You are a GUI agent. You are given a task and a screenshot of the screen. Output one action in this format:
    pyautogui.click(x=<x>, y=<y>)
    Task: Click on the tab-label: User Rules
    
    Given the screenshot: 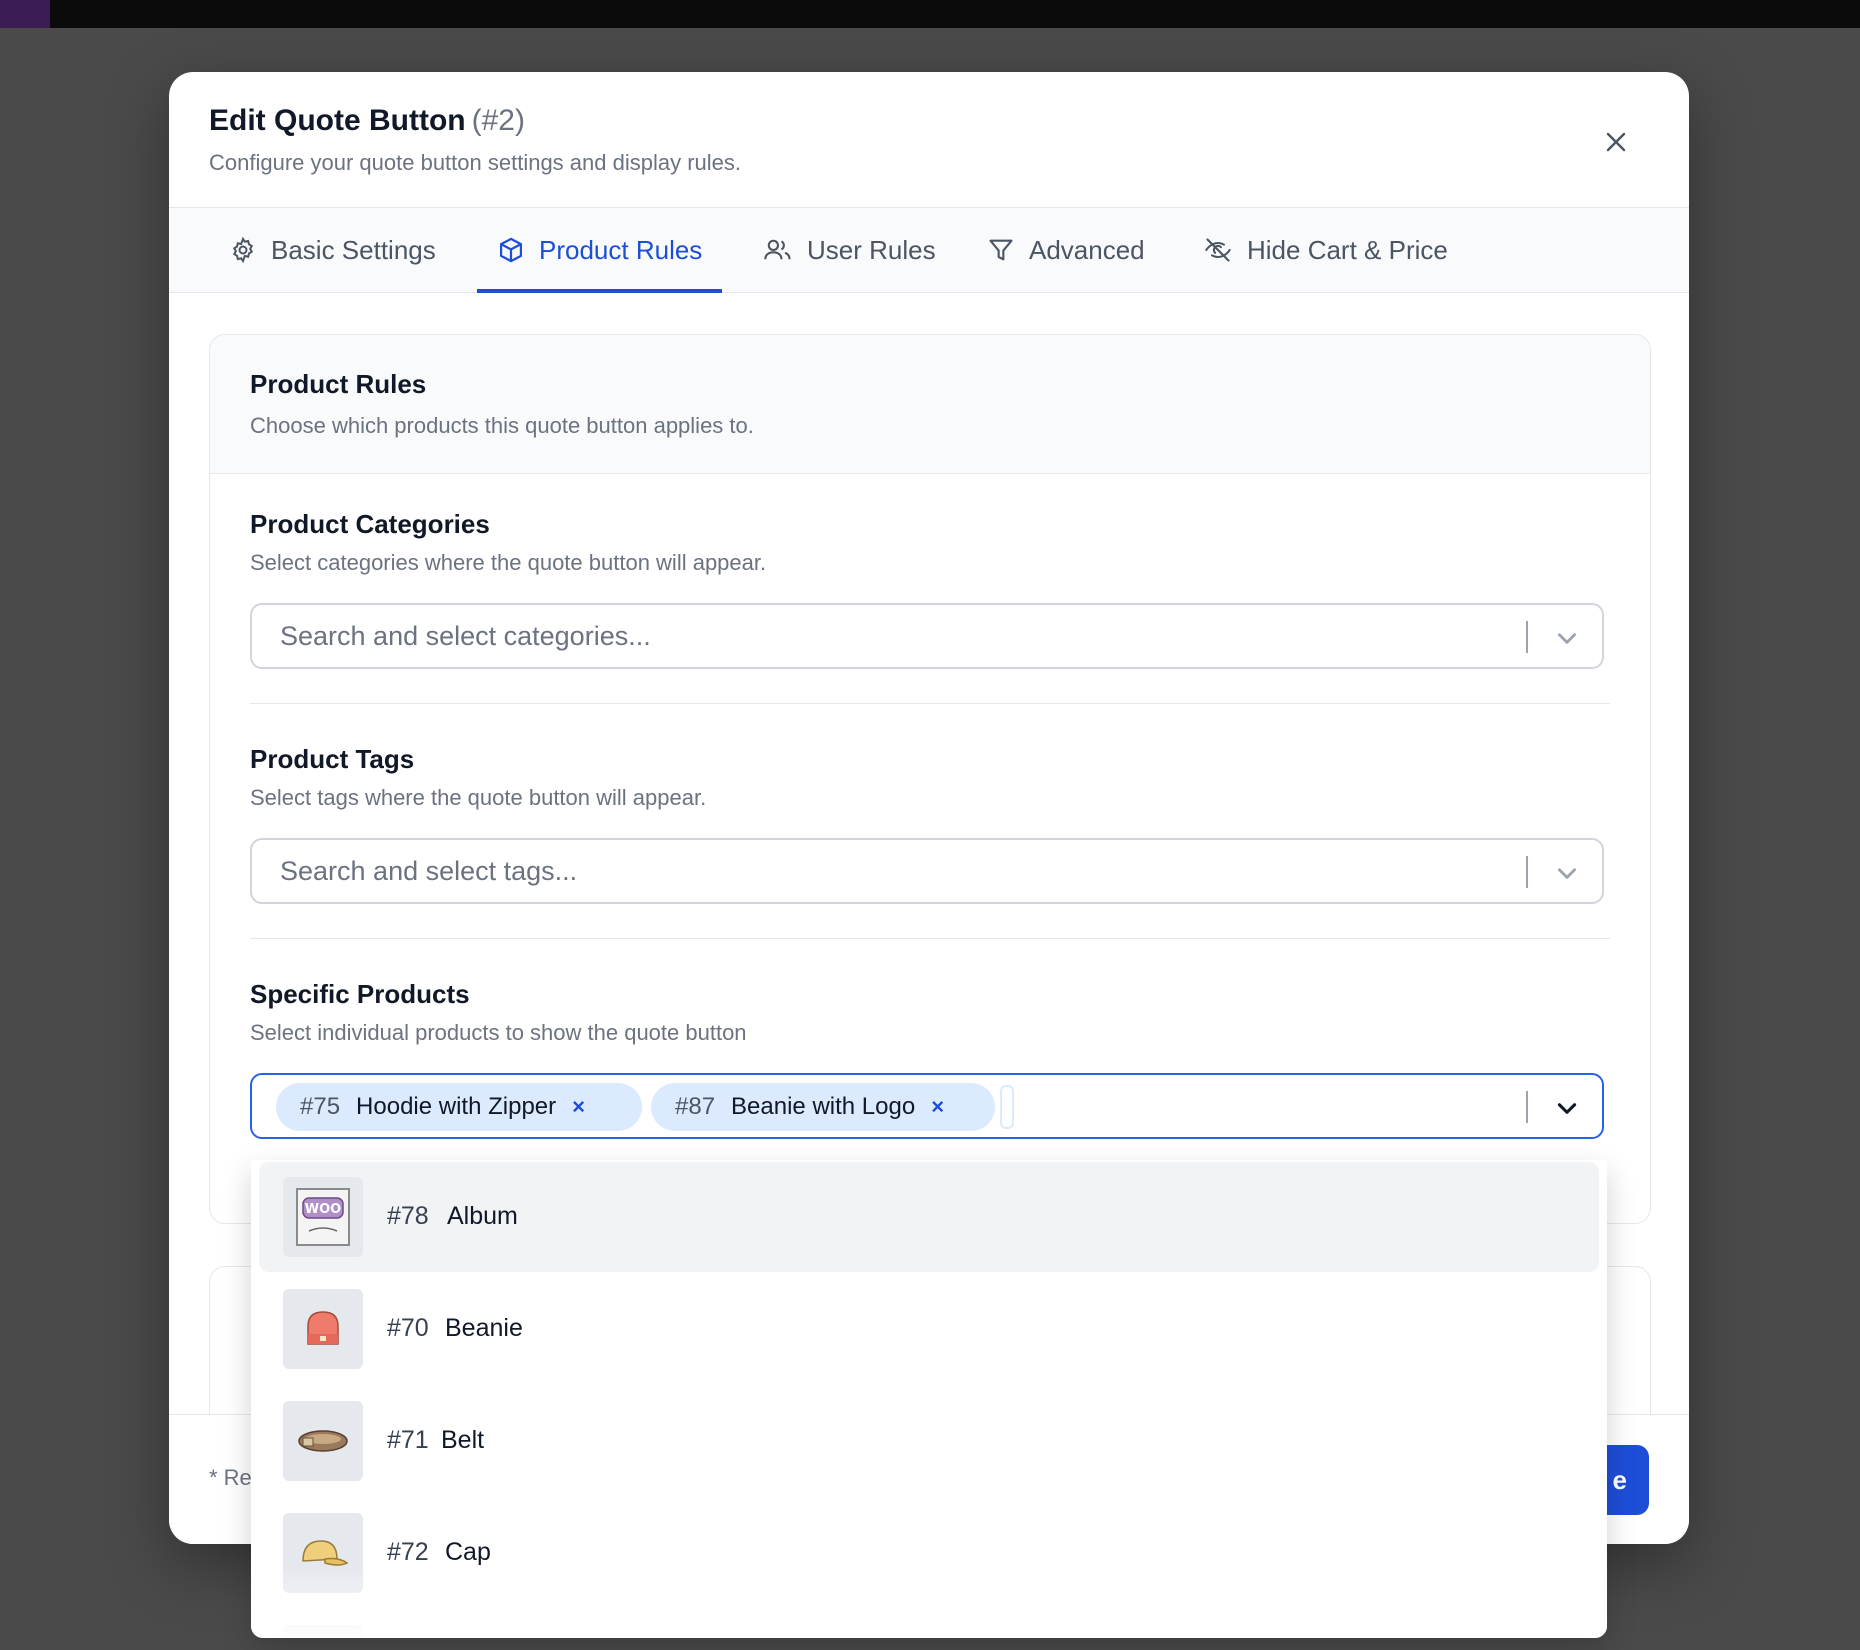 What is the action you would take?
    pyautogui.click(x=871, y=249)
    